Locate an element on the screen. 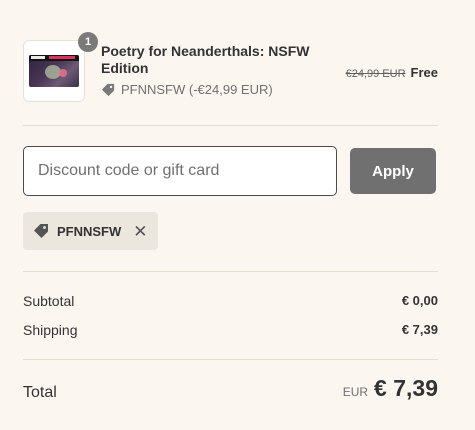 The width and height of the screenshot is (475, 430). discount-code-input is located at coordinates (180, 171).